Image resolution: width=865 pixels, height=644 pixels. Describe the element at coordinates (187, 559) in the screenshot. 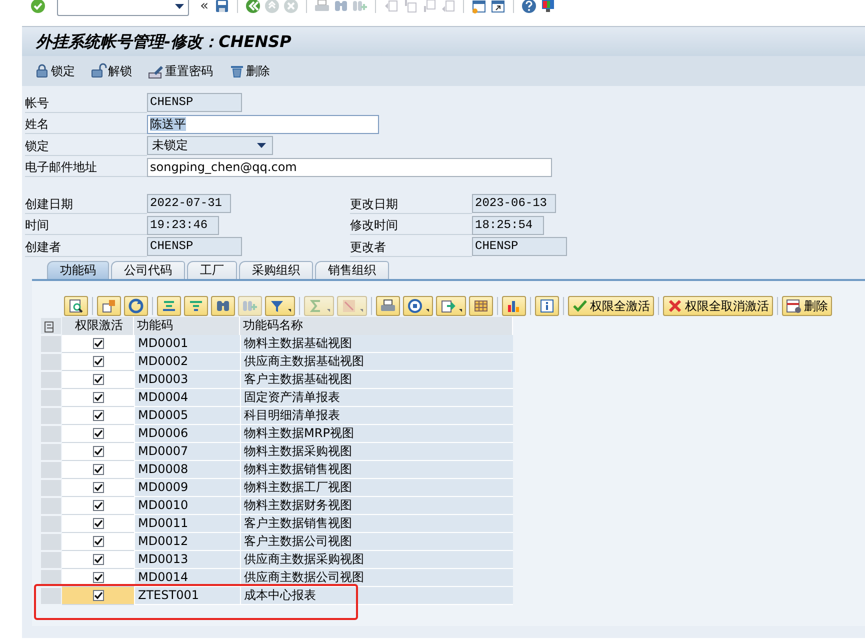

I see `table-cell: MD0013` at that location.